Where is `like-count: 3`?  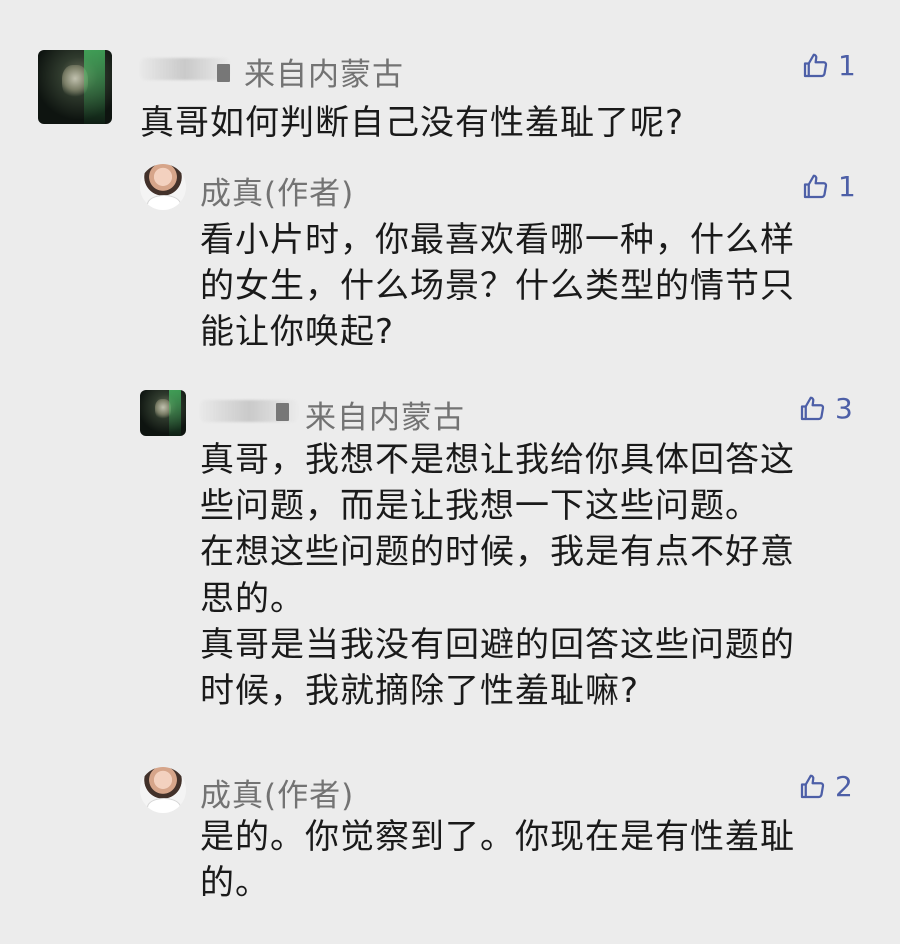 like-count: 3 is located at coordinates (844, 408).